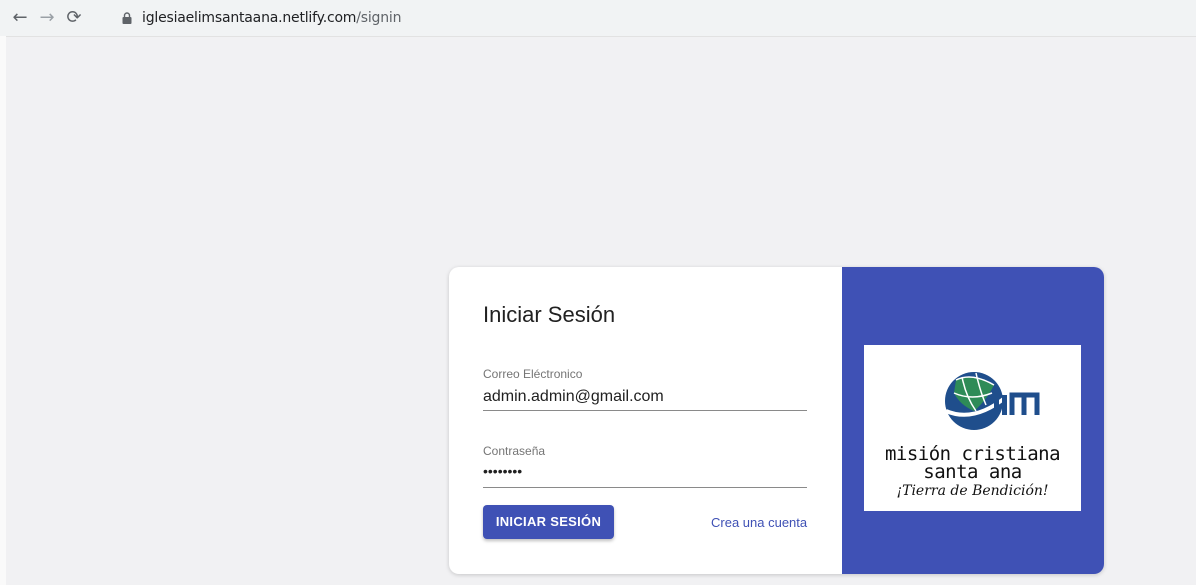  I want to click on email-underline, so click(645, 410).